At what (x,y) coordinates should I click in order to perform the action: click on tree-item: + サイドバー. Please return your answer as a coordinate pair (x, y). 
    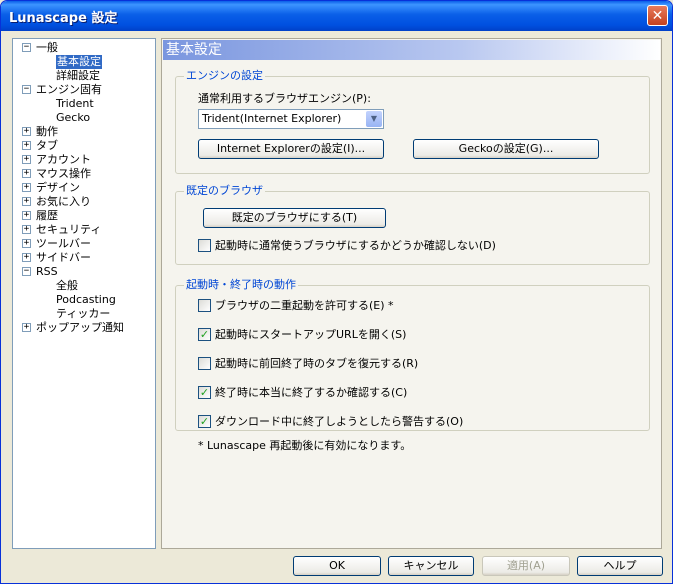
    Looking at the image, I should click on (84, 258).